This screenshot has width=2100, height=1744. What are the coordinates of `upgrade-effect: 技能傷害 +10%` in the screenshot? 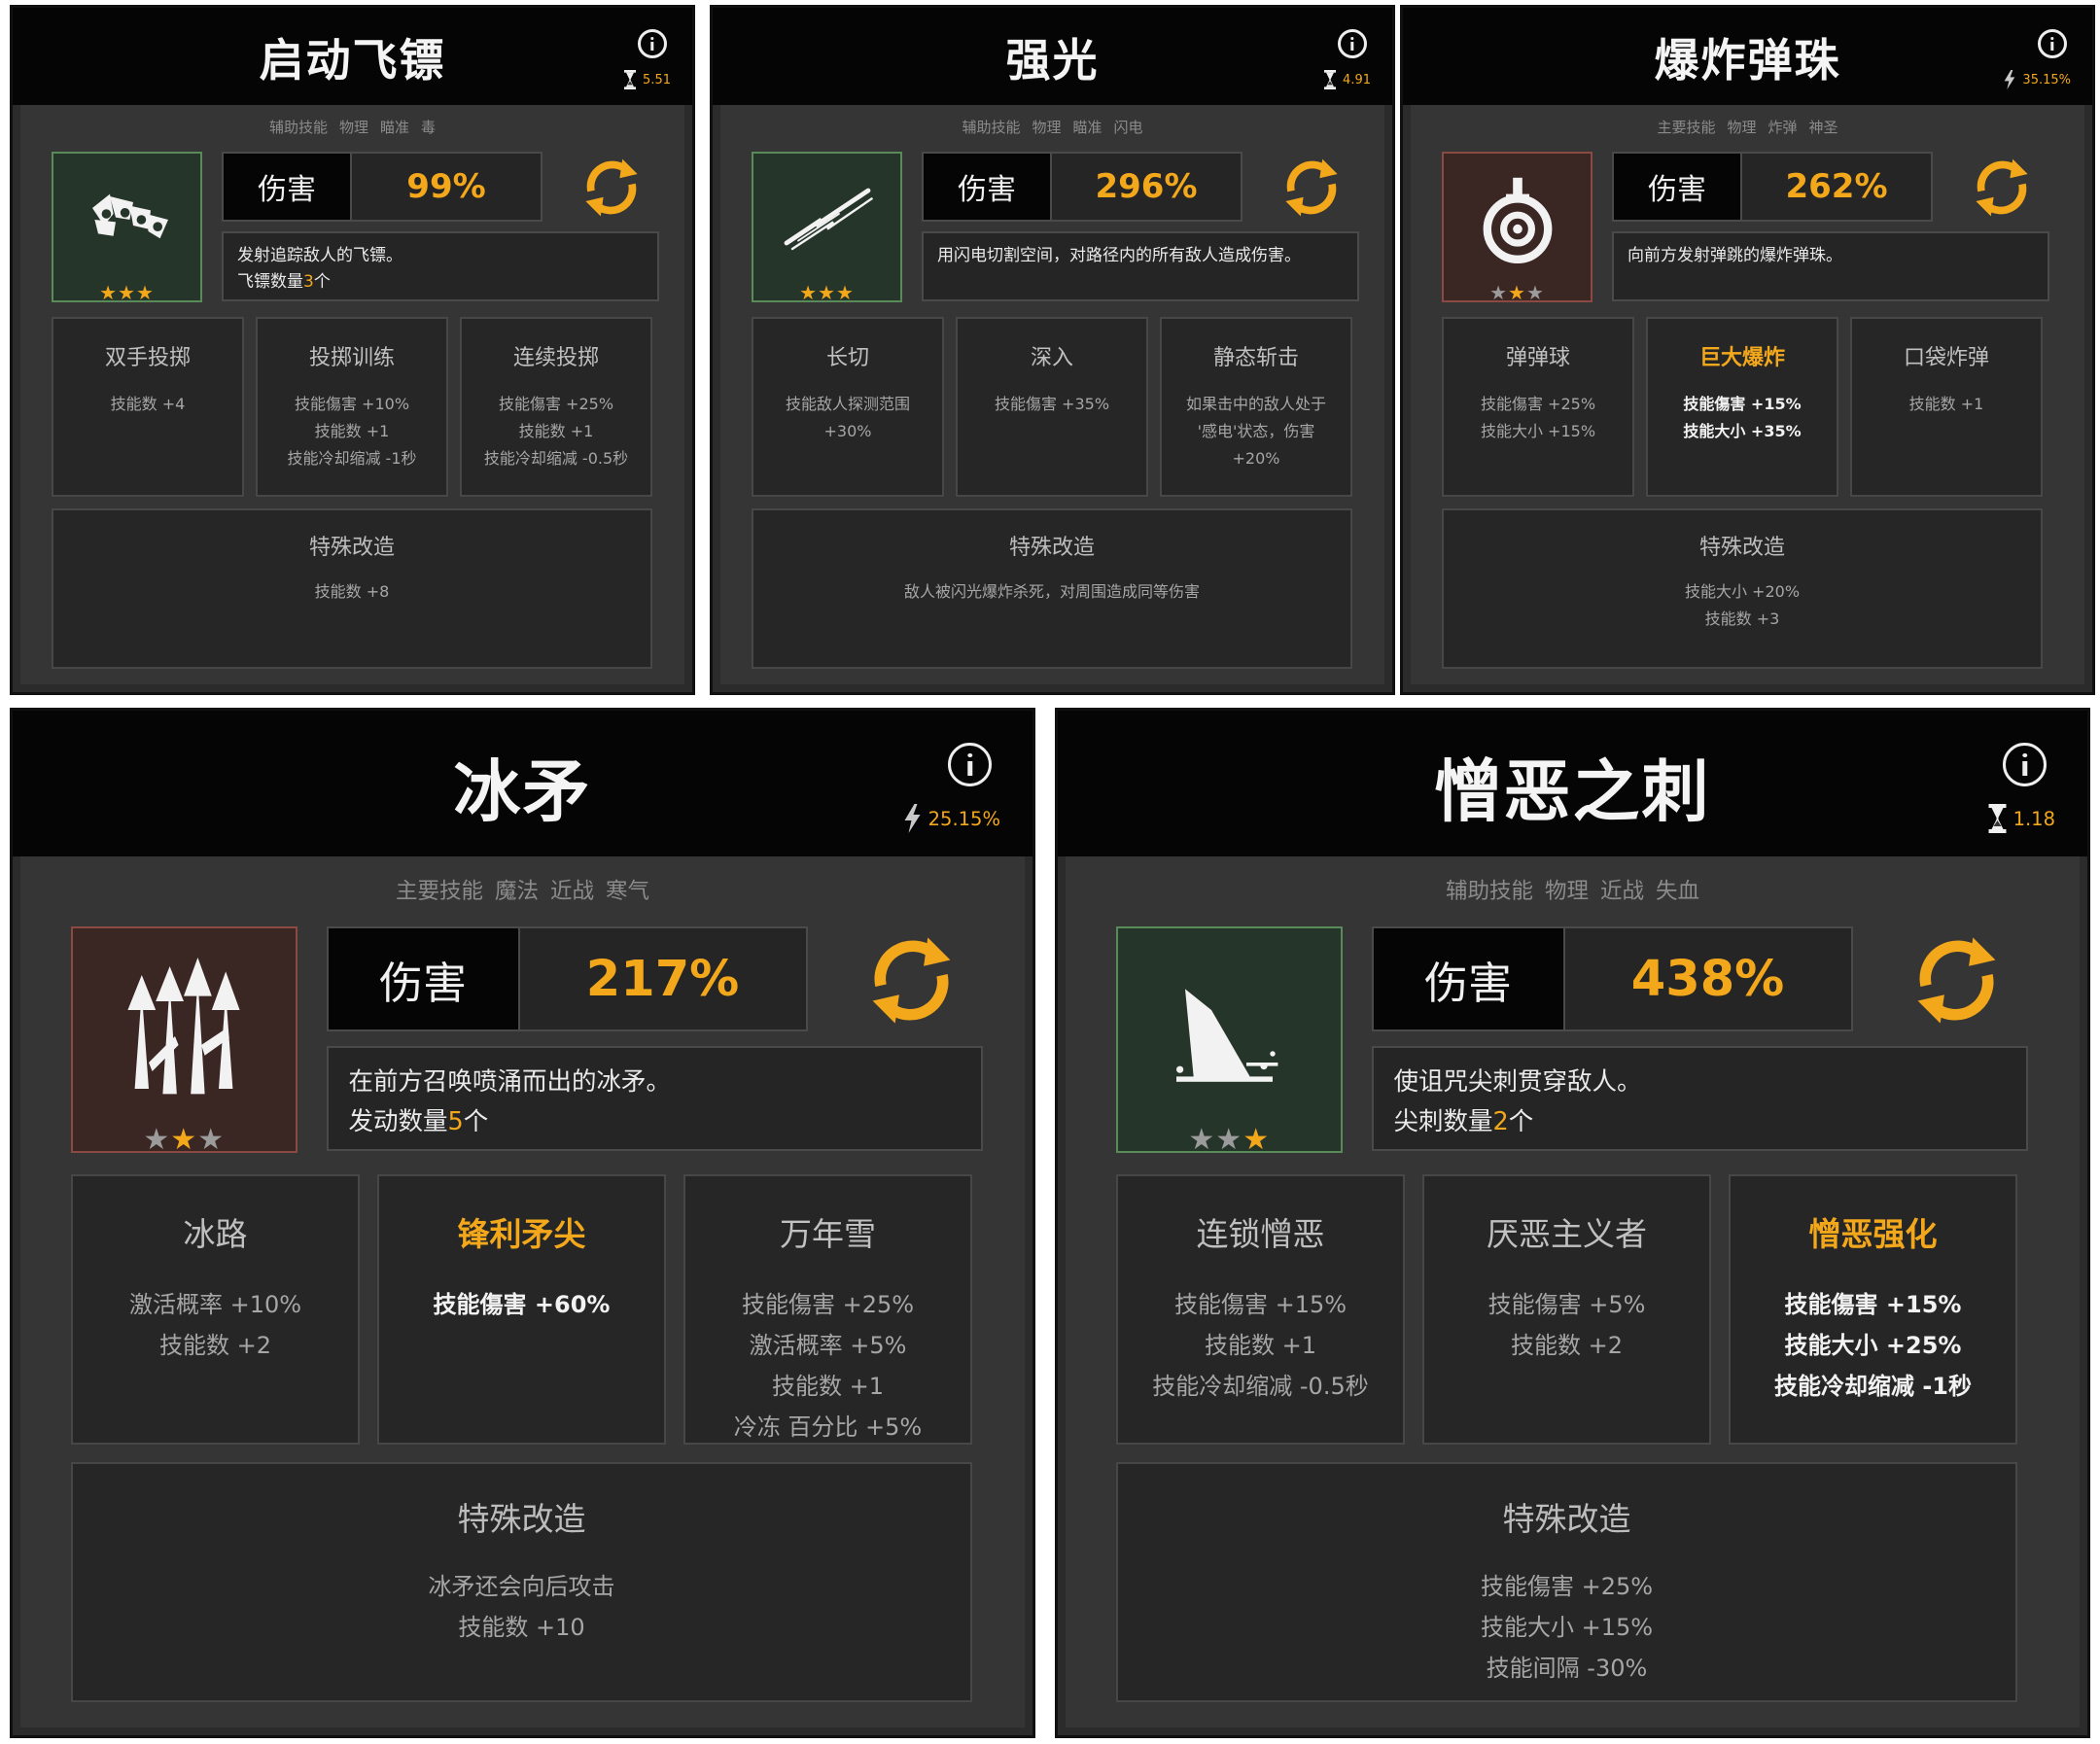 It's located at (352, 404).